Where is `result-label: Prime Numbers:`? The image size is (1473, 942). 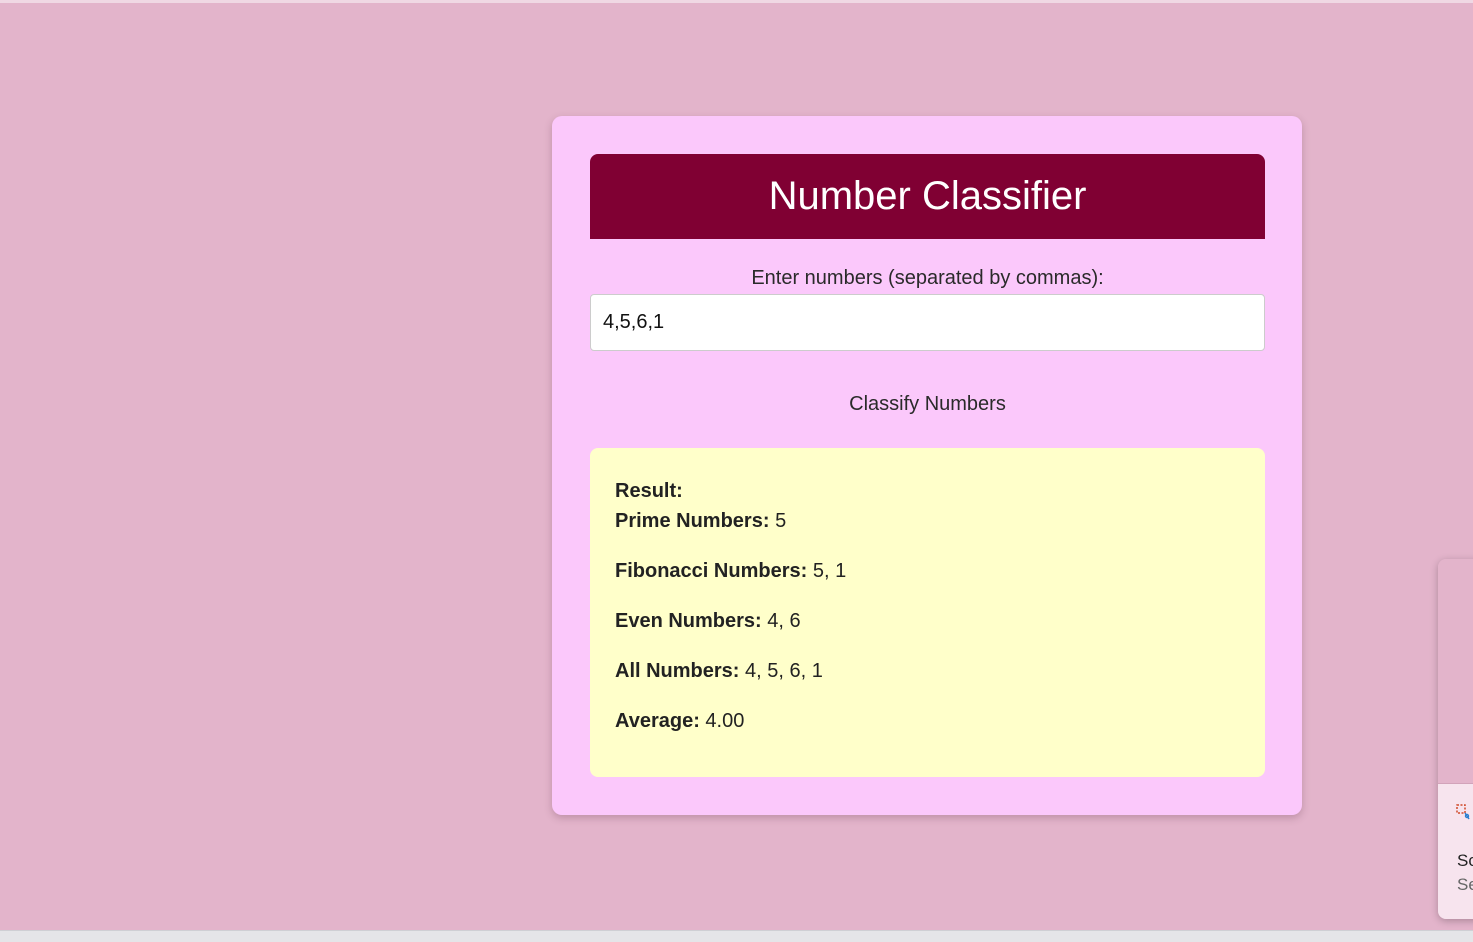 result-label: Prime Numbers: is located at coordinates (692, 521).